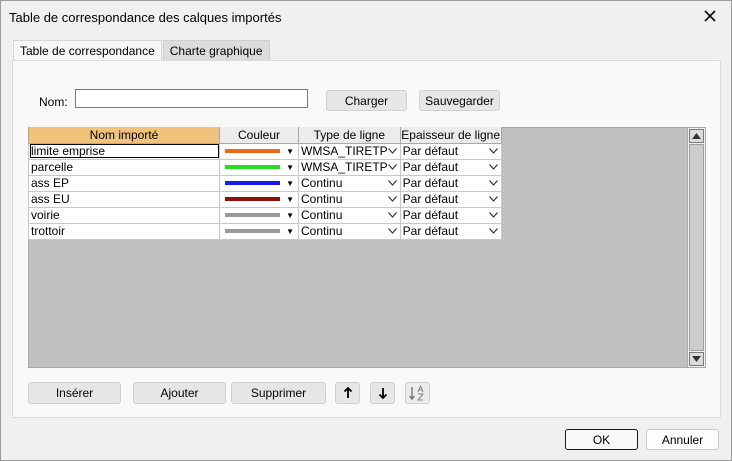  I want to click on table-row: parcelle ▼ WMSA_TIRETP Par défaut, so click(265, 167).